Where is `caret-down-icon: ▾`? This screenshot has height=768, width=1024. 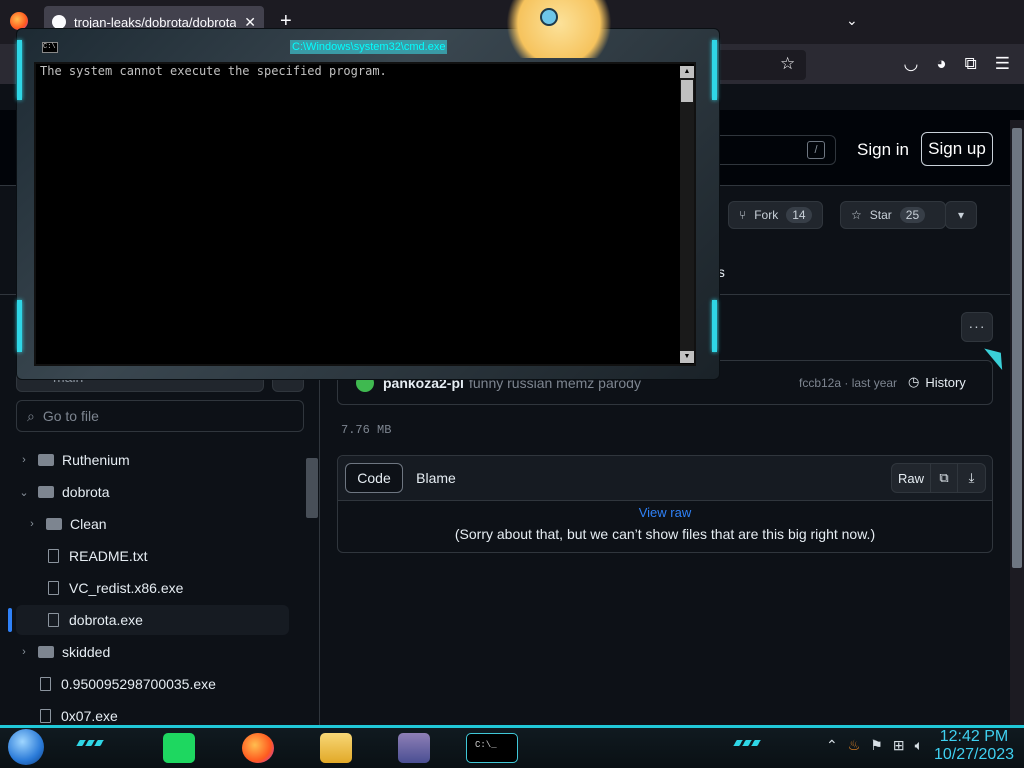 caret-down-icon: ▾ is located at coordinates (961, 215).